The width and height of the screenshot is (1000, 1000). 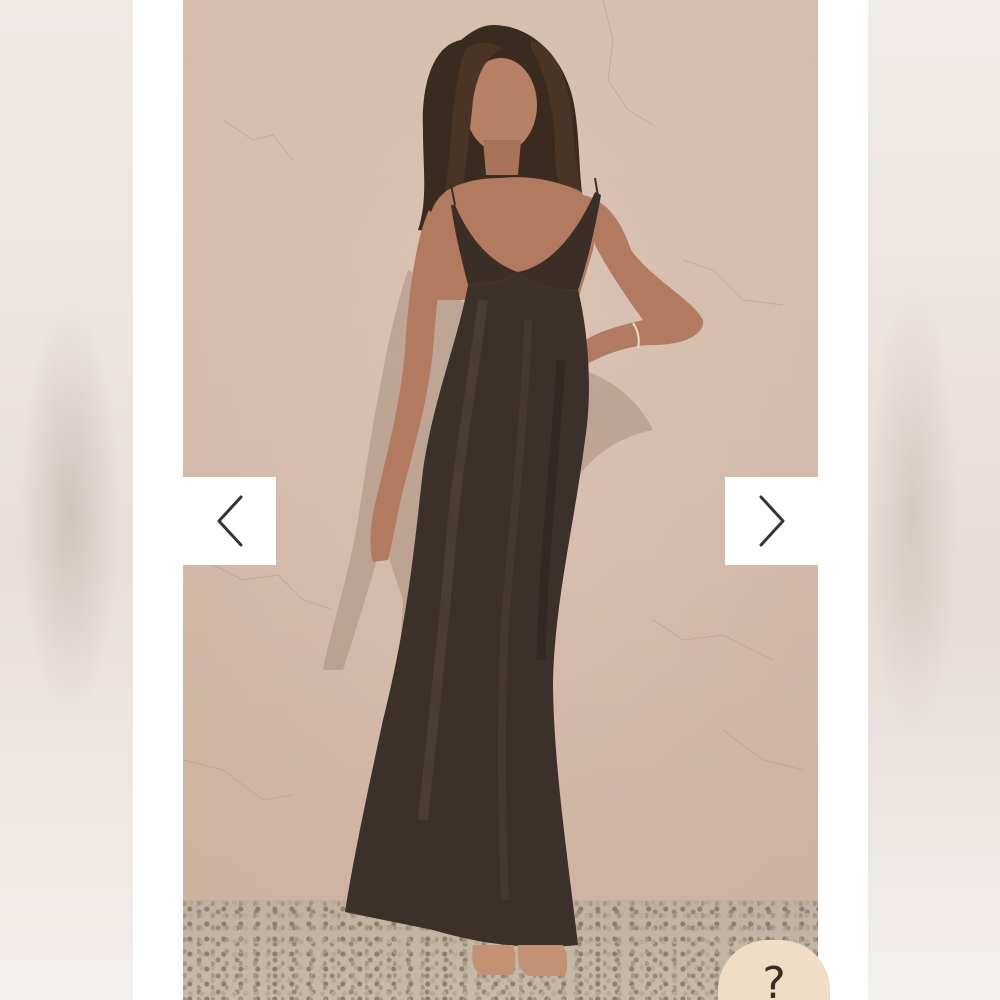 What do you see at coordinates (66, 500) in the screenshot?
I see `blurred-background-left` at bounding box center [66, 500].